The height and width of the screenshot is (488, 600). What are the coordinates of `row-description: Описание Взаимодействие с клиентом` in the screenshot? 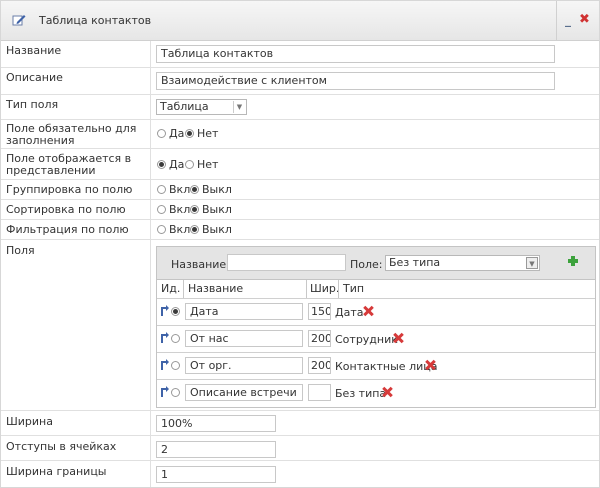 It's located at (300, 81).